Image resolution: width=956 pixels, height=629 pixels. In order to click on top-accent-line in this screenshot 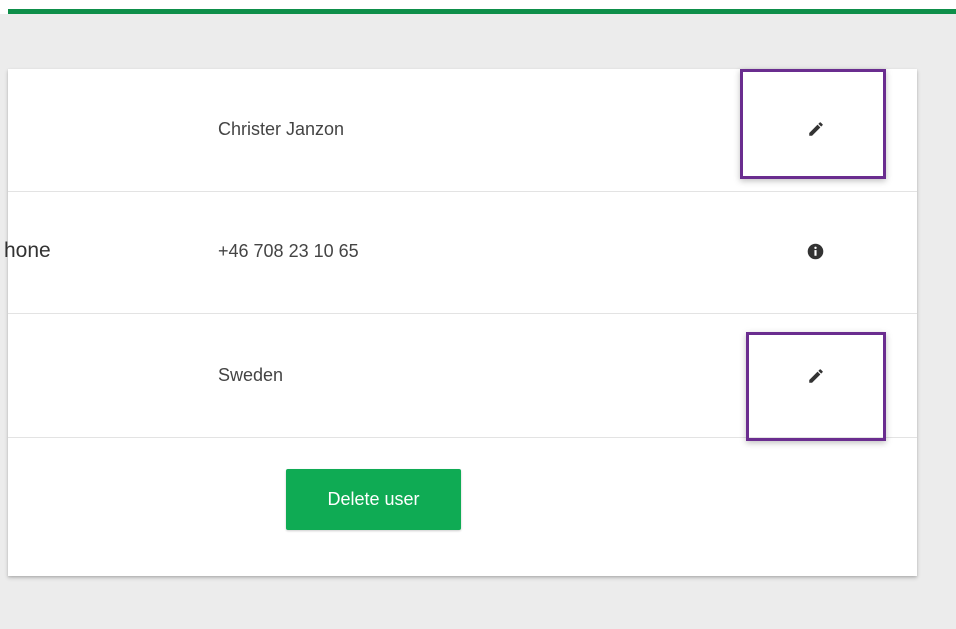, I will do `click(482, 11)`.